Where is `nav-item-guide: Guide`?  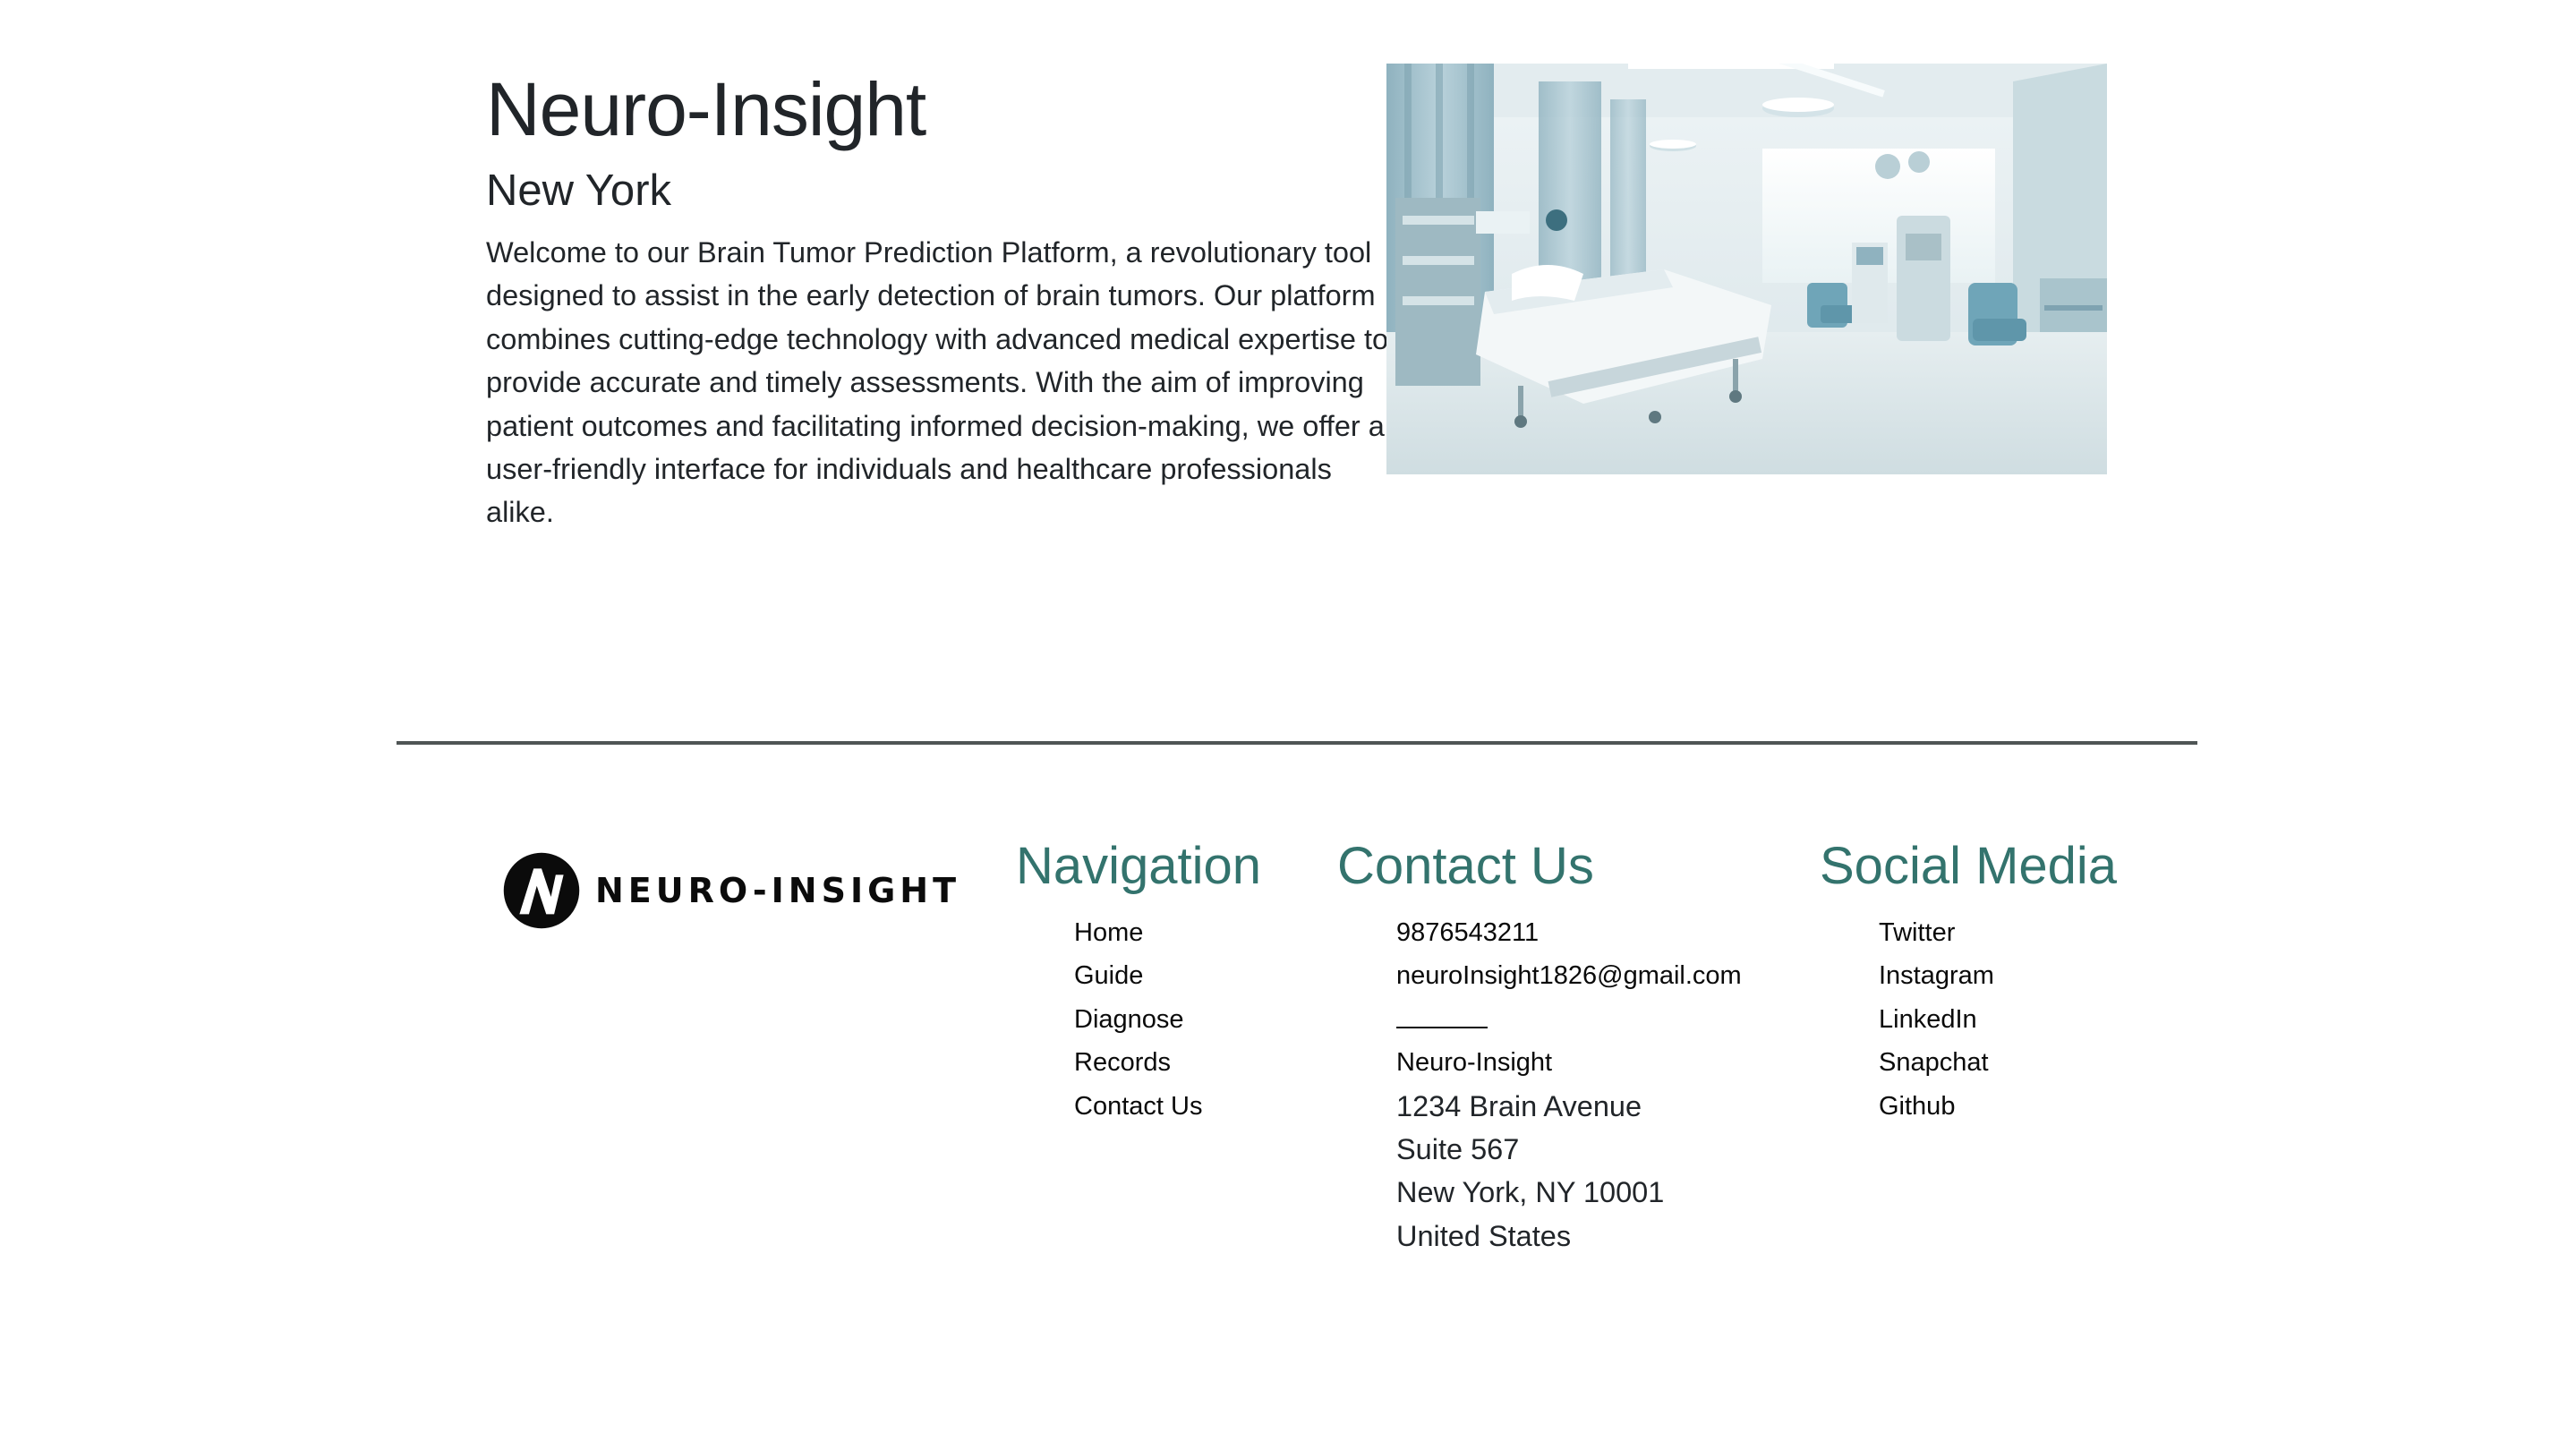
nav-item-guide: Guide is located at coordinates (1138, 975).